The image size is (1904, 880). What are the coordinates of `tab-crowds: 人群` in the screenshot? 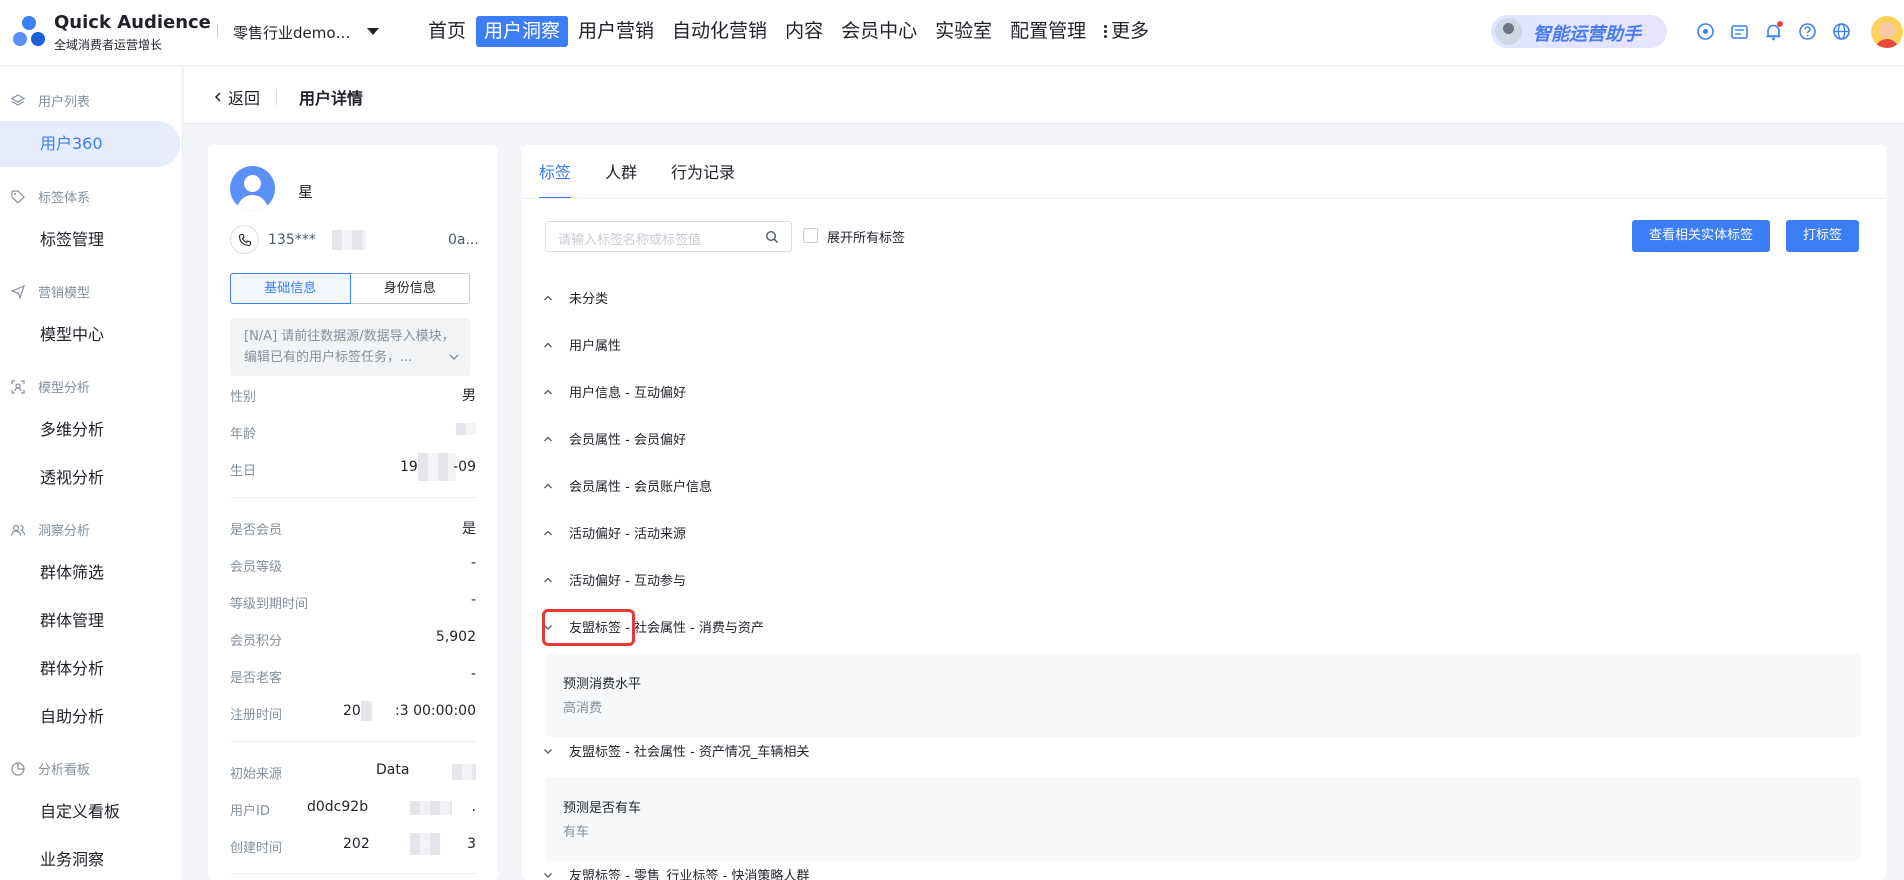 It's located at (621, 171).